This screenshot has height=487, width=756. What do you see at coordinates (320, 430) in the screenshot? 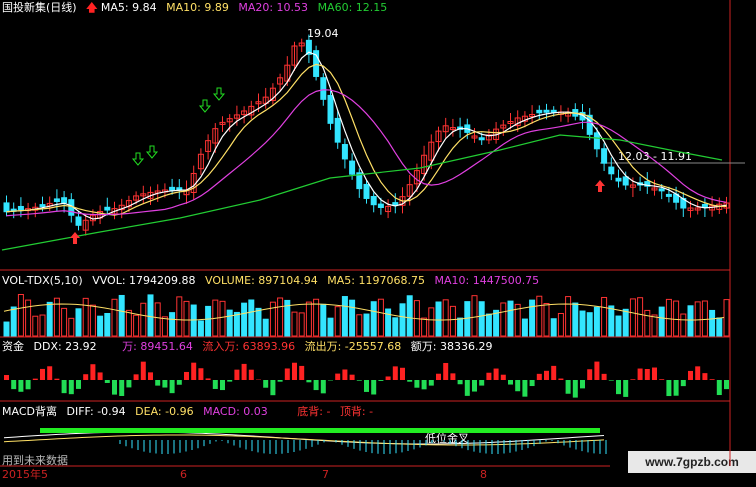
I see `macd-green-band` at bounding box center [320, 430].